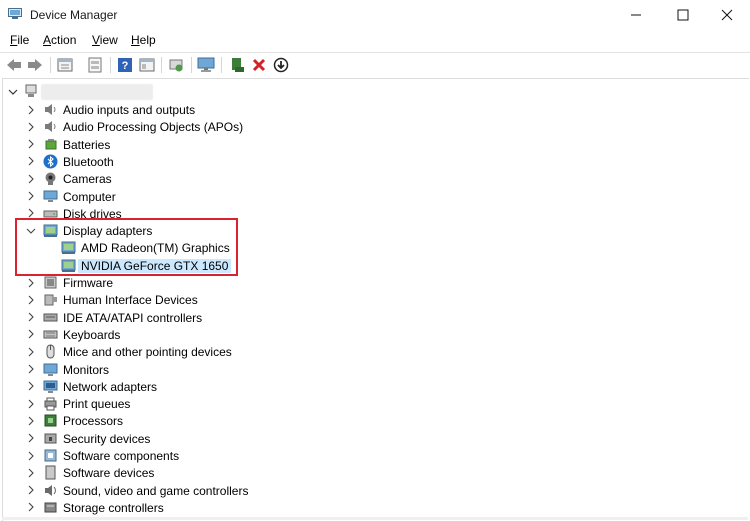  Describe the element at coordinates (373, 507) in the screenshot. I see `tree-category-item: Storage controllers` at that location.